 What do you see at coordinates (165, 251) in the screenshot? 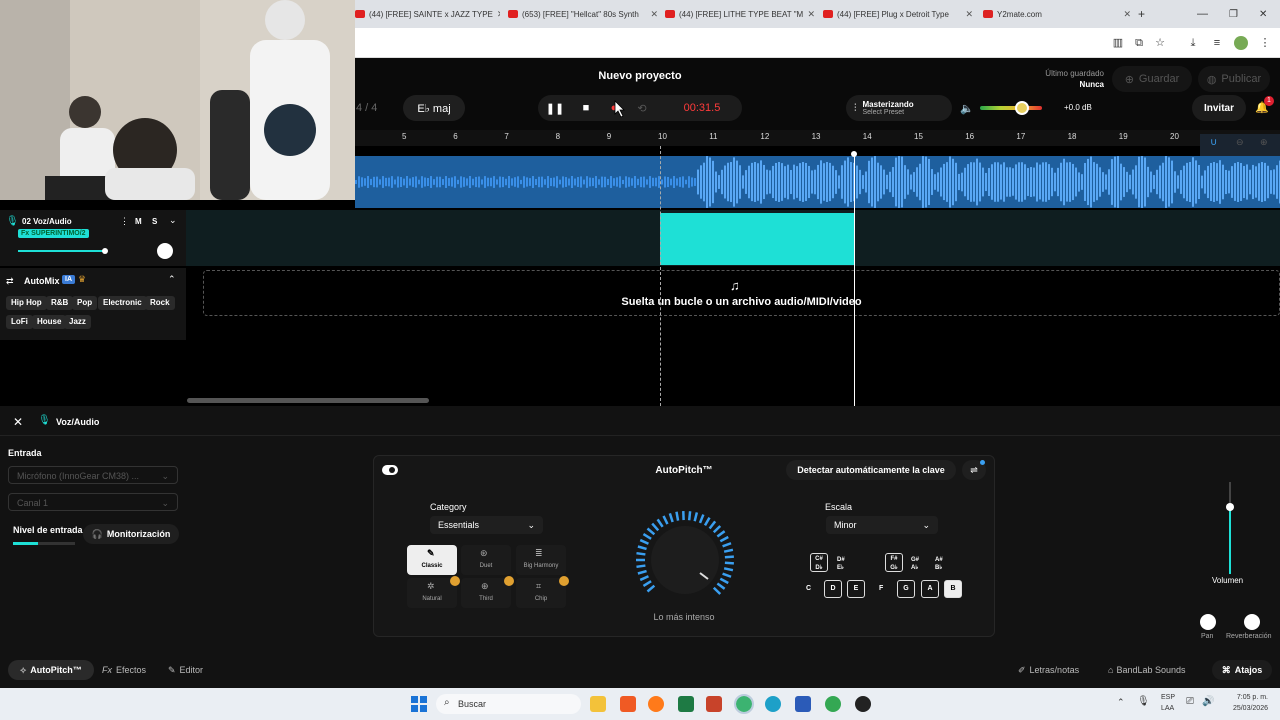
I see `track-pan-knob` at bounding box center [165, 251].